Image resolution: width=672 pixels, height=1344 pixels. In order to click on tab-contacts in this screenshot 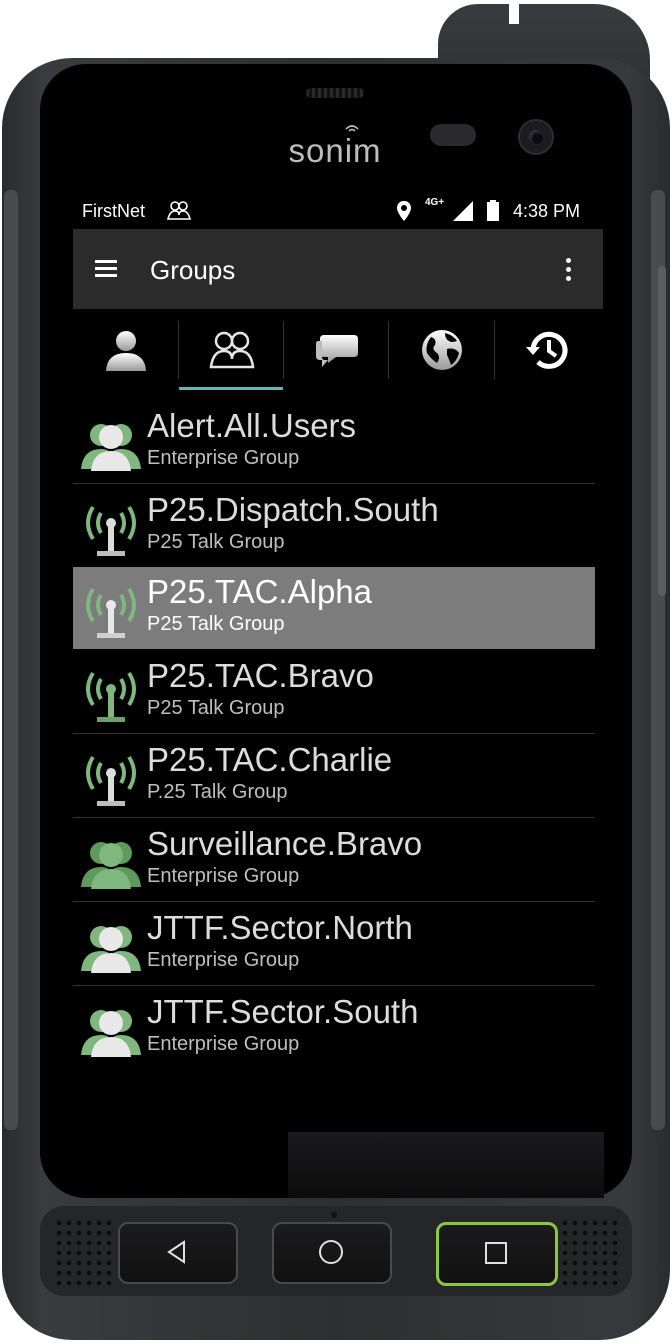, I will do `click(125, 352)`.